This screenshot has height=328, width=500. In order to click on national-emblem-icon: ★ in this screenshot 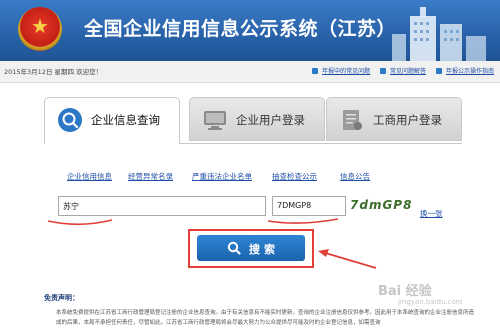, I will do `click(40, 29)`.